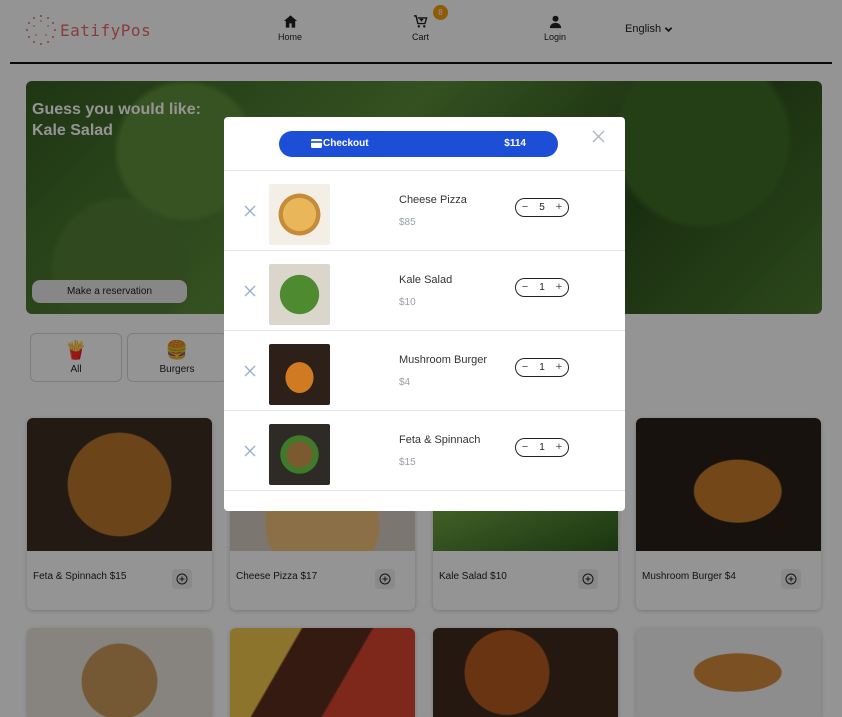 The image size is (842, 717). What do you see at coordinates (424, 451) in the screenshot?
I see `cart-item-row: Feta & Spinnach $15 − 1 +` at bounding box center [424, 451].